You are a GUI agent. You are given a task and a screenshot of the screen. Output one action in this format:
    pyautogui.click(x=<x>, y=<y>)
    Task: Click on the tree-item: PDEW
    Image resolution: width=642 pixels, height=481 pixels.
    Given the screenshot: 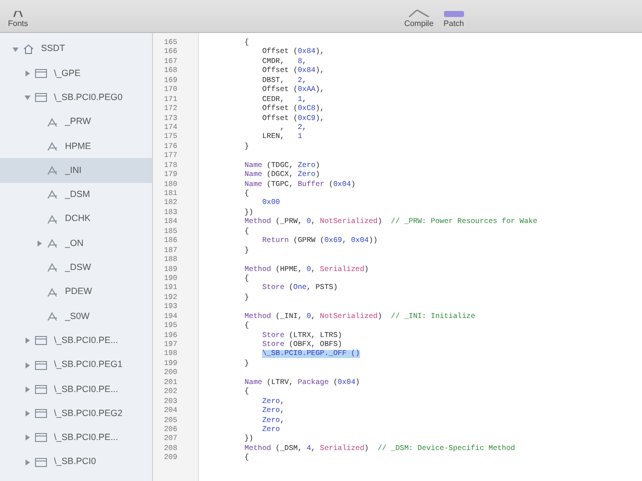 What is the action you would take?
    pyautogui.click(x=76, y=292)
    